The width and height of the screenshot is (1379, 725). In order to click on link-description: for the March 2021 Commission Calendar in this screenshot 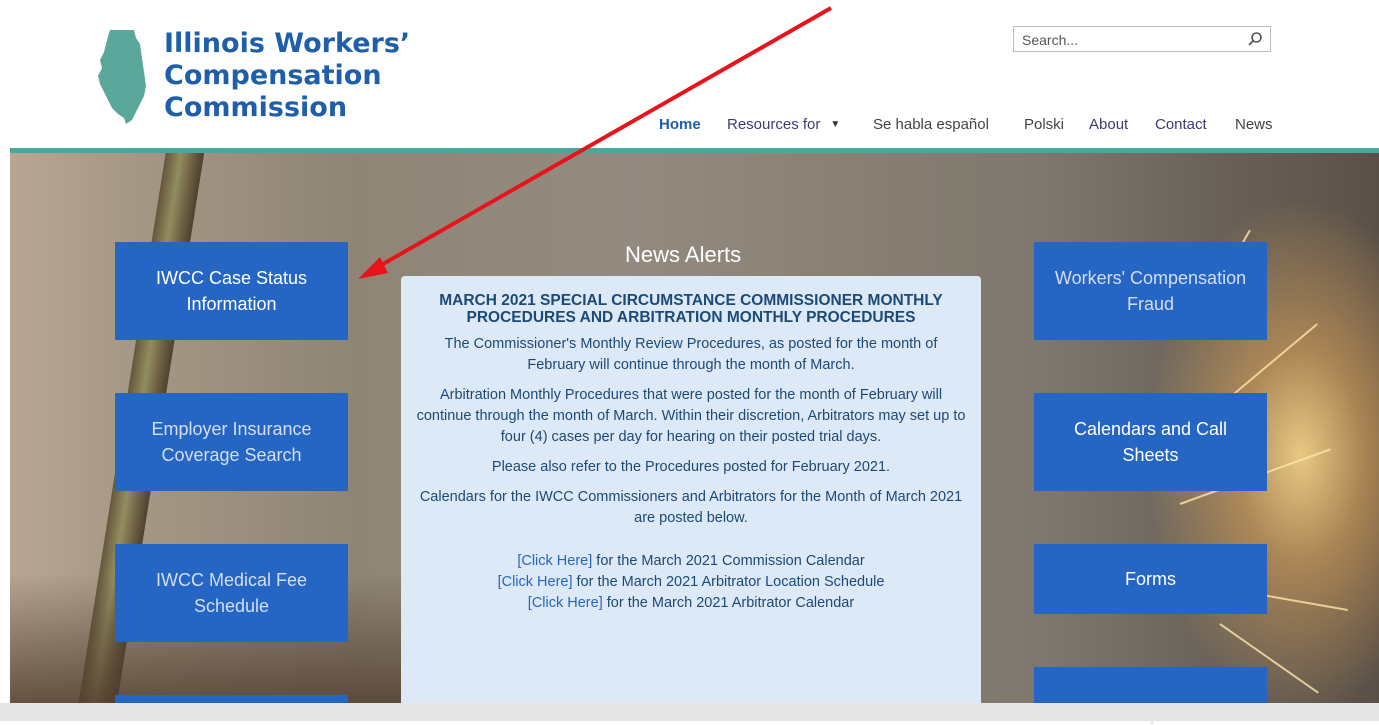, I will do `click(728, 561)`.